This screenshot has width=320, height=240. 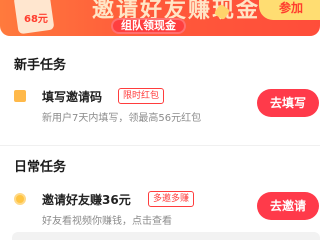 I want to click on task-title: 填写邀请码, so click(x=72, y=97).